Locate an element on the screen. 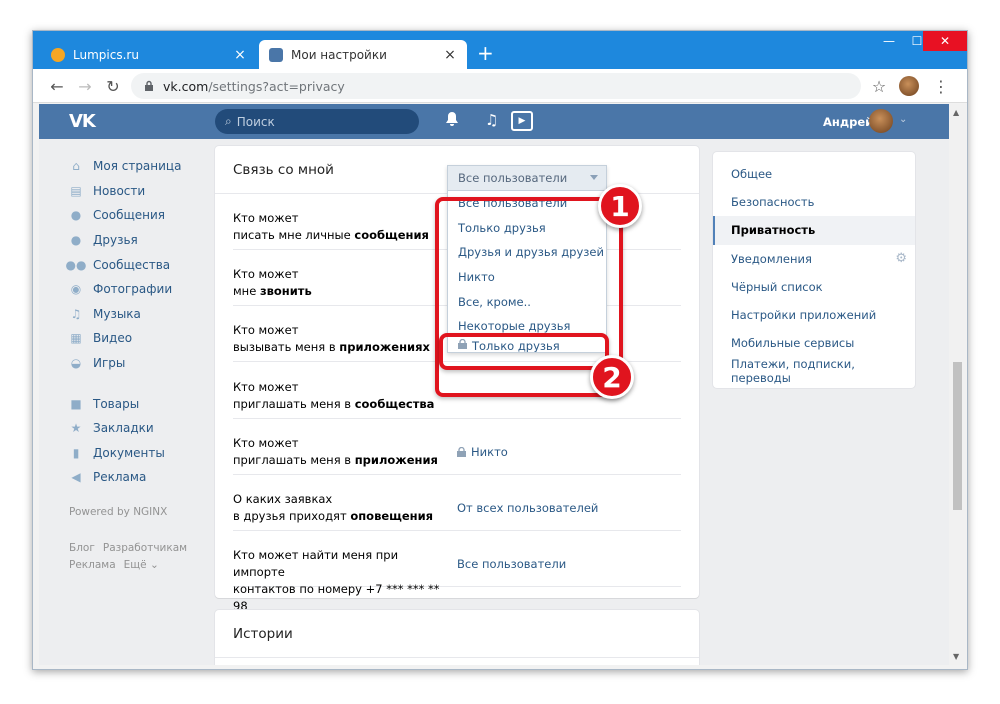 The width and height of the screenshot is (1000, 704). settings-menu-item: Настройки приложений is located at coordinates (814, 315).